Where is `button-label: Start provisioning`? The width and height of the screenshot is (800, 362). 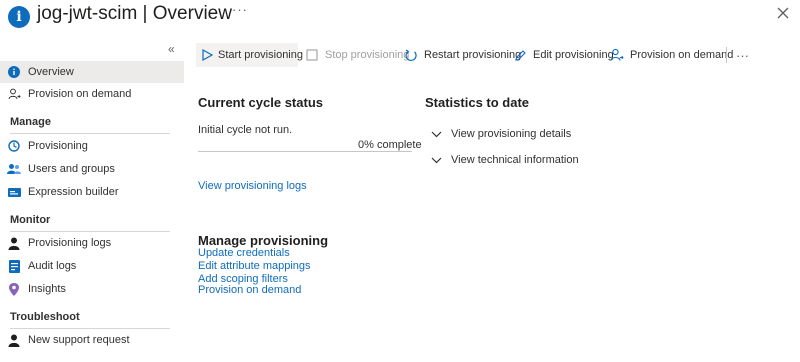 button-label: Start provisioning is located at coordinates (260, 55).